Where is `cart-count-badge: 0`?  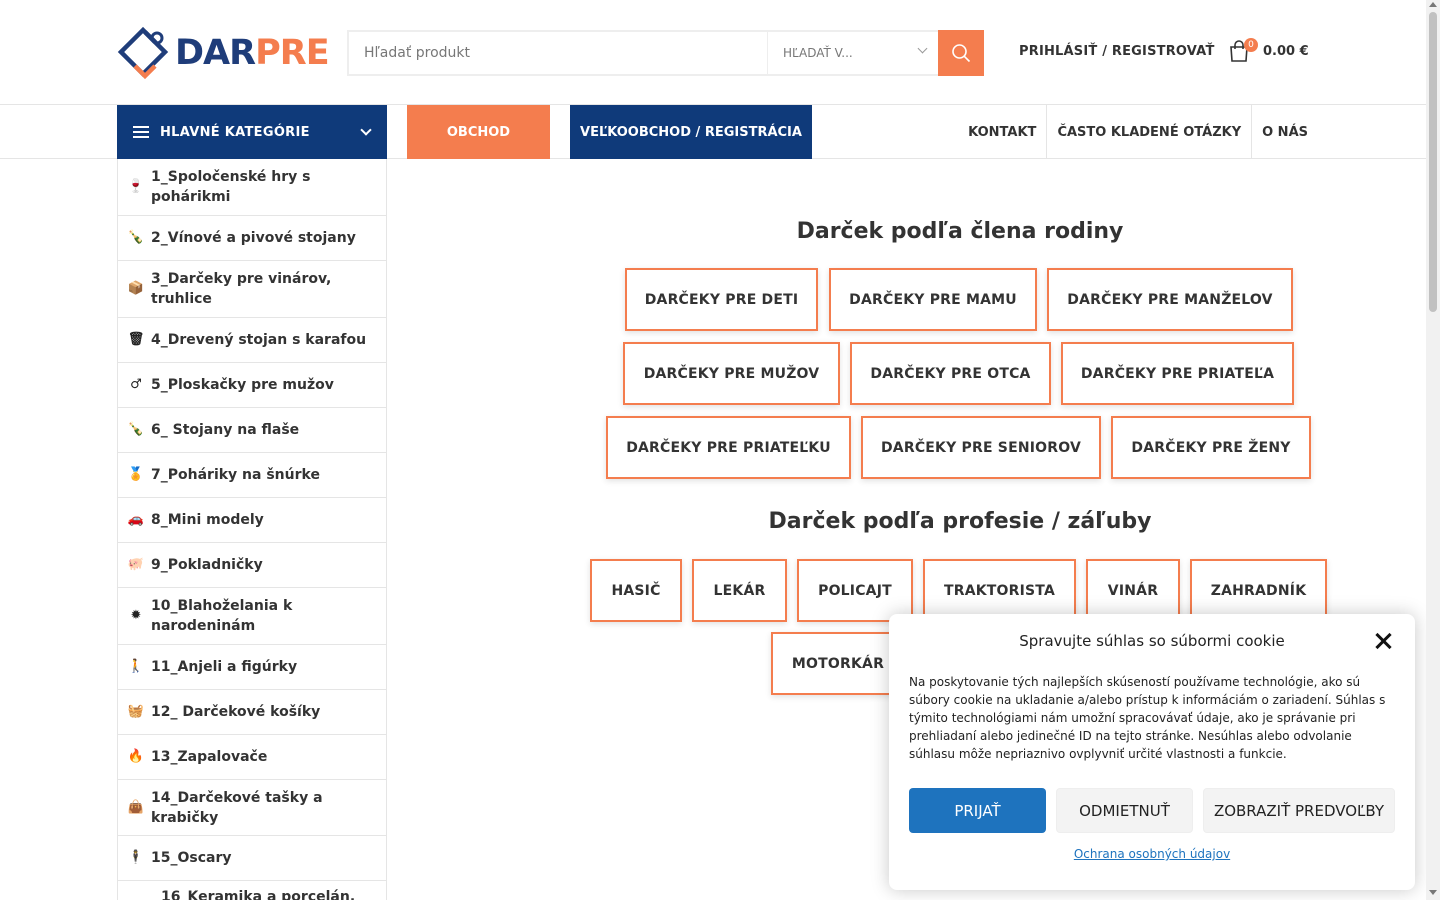
cart-count-badge: 0 is located at coordinates (1251, 45).